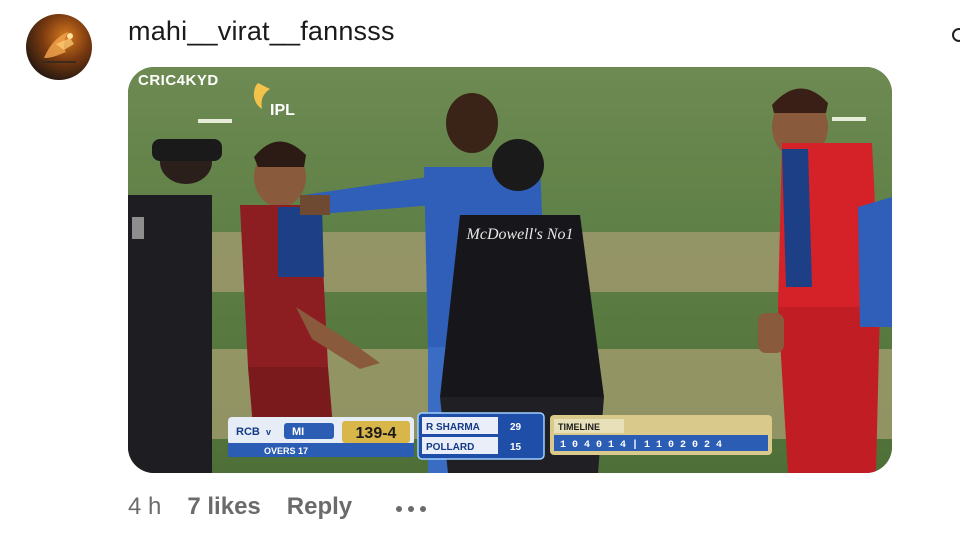 This screenshot has width=960, height=540. Describe the element at coordinates (579, 427) in the screenshot. I see `timeline-label: TIMELINE` at that location.